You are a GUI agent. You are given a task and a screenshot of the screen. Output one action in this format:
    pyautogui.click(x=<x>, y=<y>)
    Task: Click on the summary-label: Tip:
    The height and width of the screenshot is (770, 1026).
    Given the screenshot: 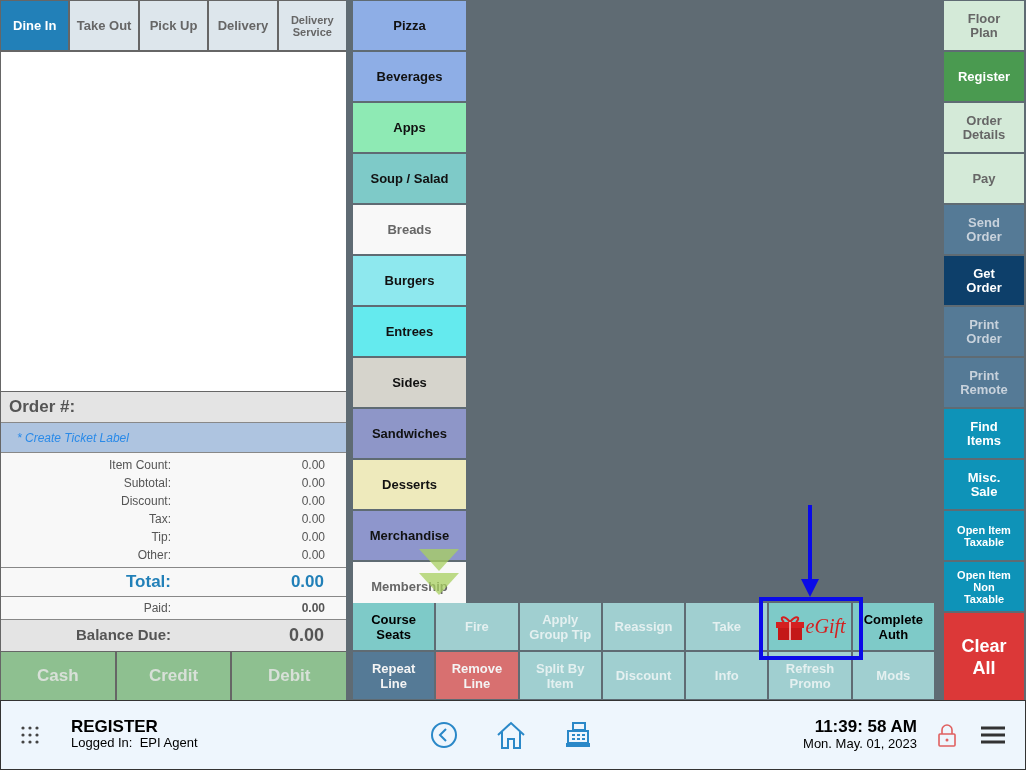 What is the action you would take?
    pyautogui.click(x=160, y=537)
    